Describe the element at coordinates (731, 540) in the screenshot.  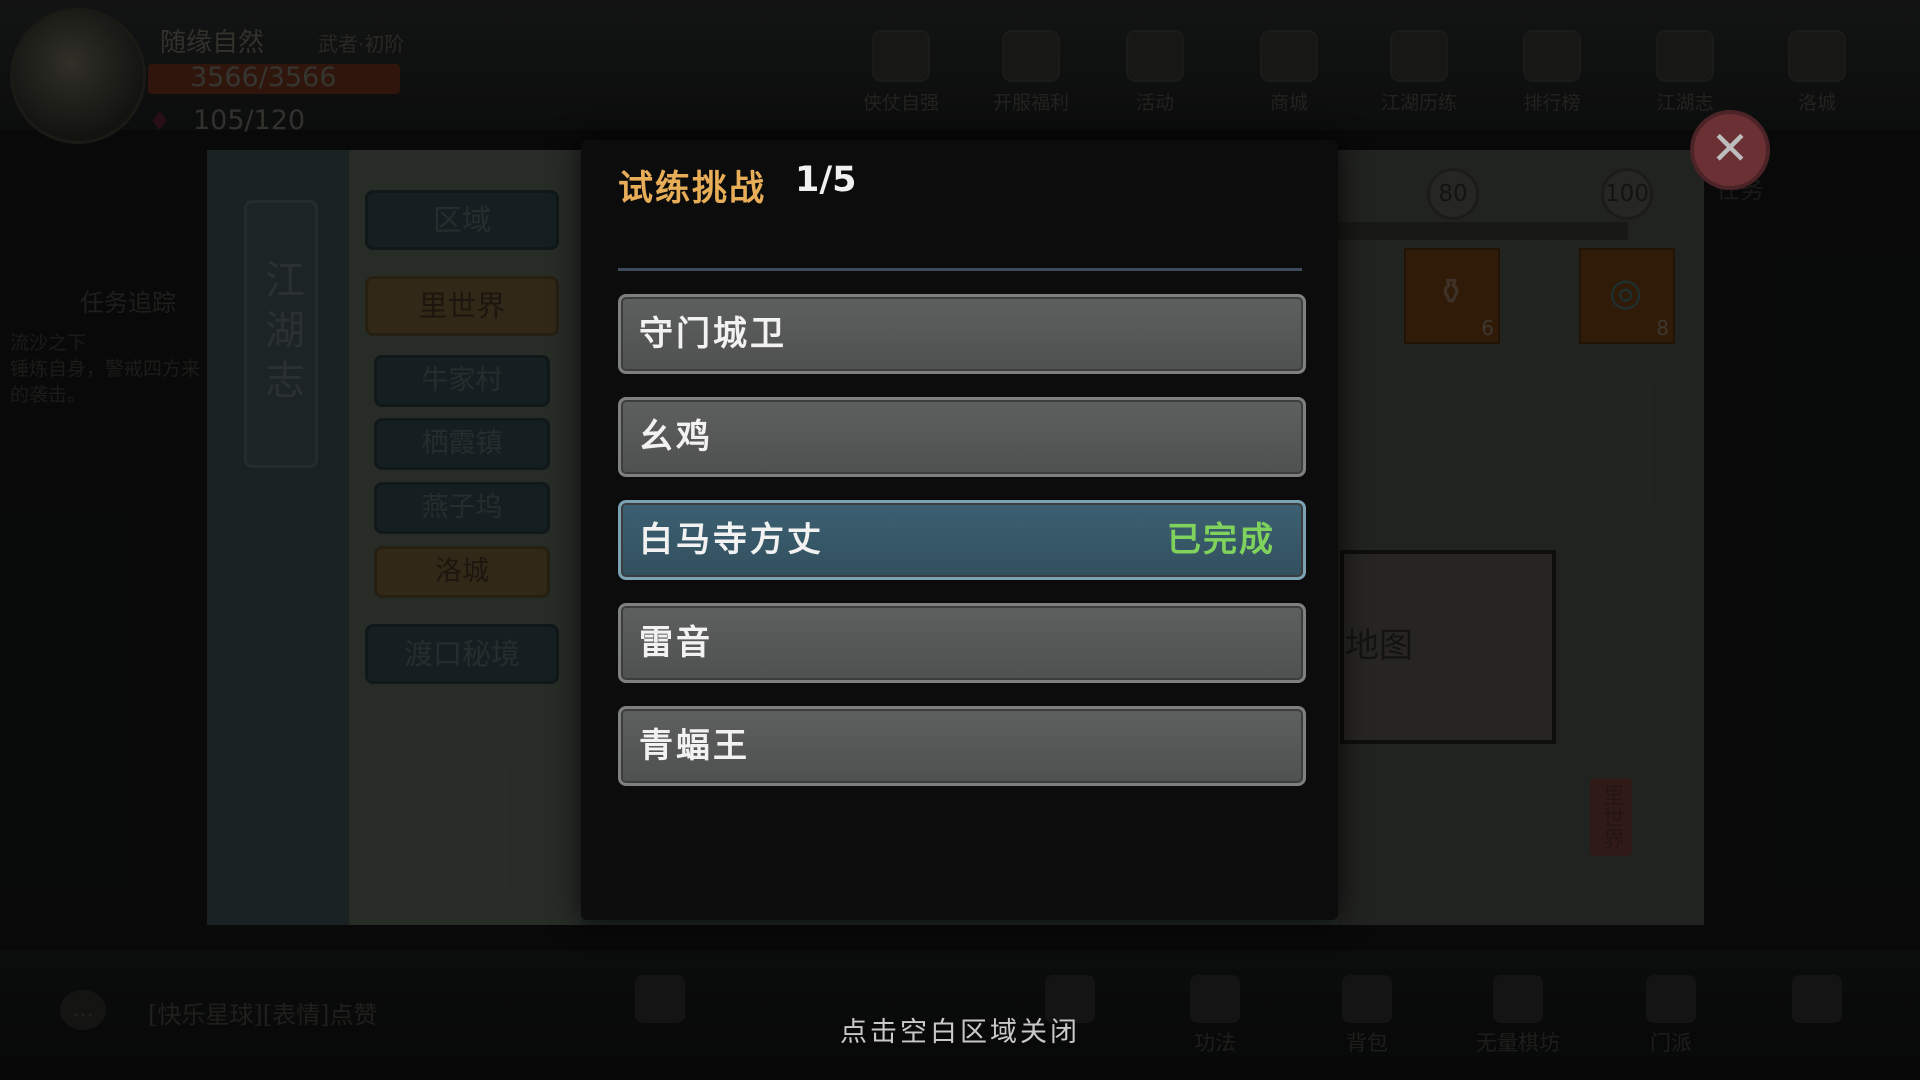
I see `challenge-name: 白马寺方丈` at that location.